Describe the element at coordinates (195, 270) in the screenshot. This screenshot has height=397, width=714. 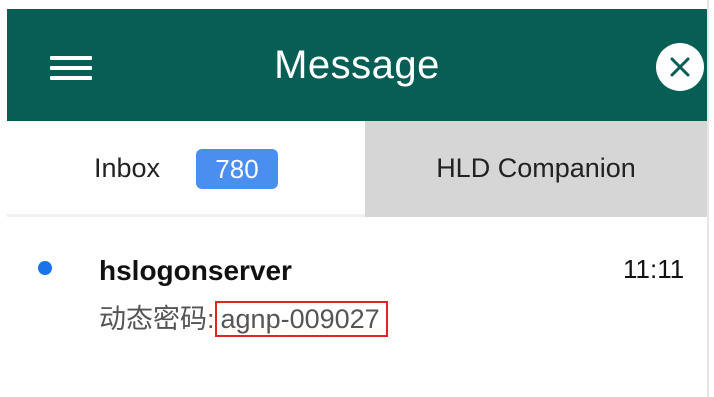
I see `message-sender: hslogonserver` at that location.